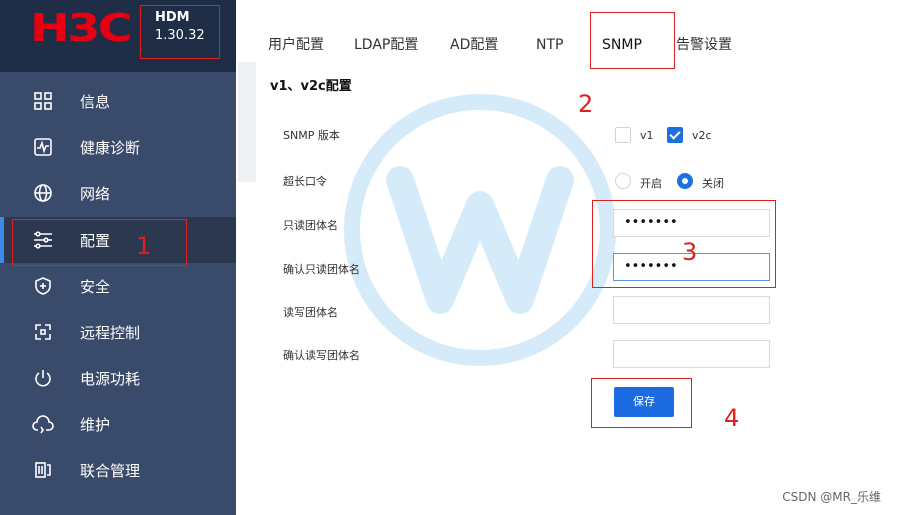 Image resolution: width=897 pixels, height=515 pixels. I want to click on rw-community-confirm-input, so click(691, 354).